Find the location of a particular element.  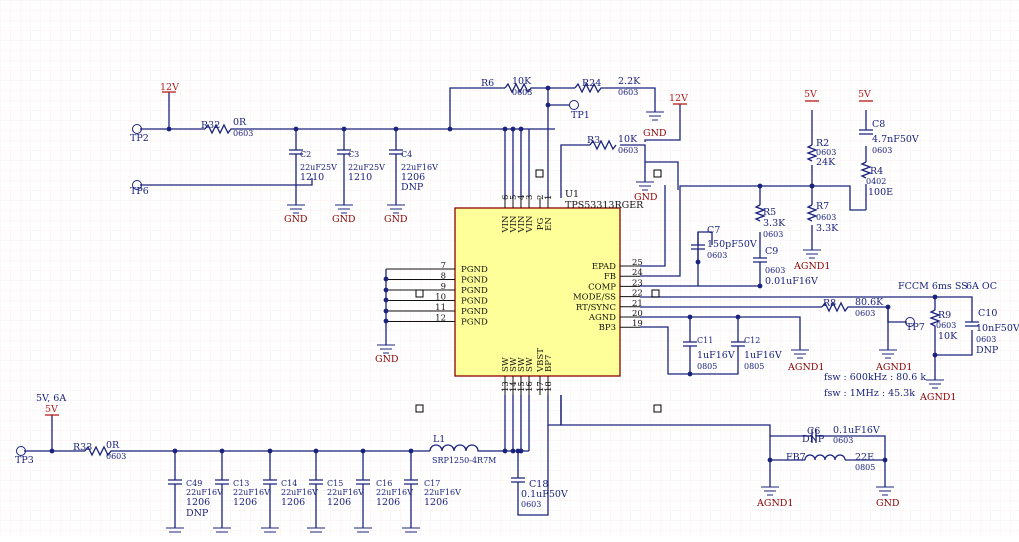

svg-text: 3.3K is located at coordinates (827, 228).